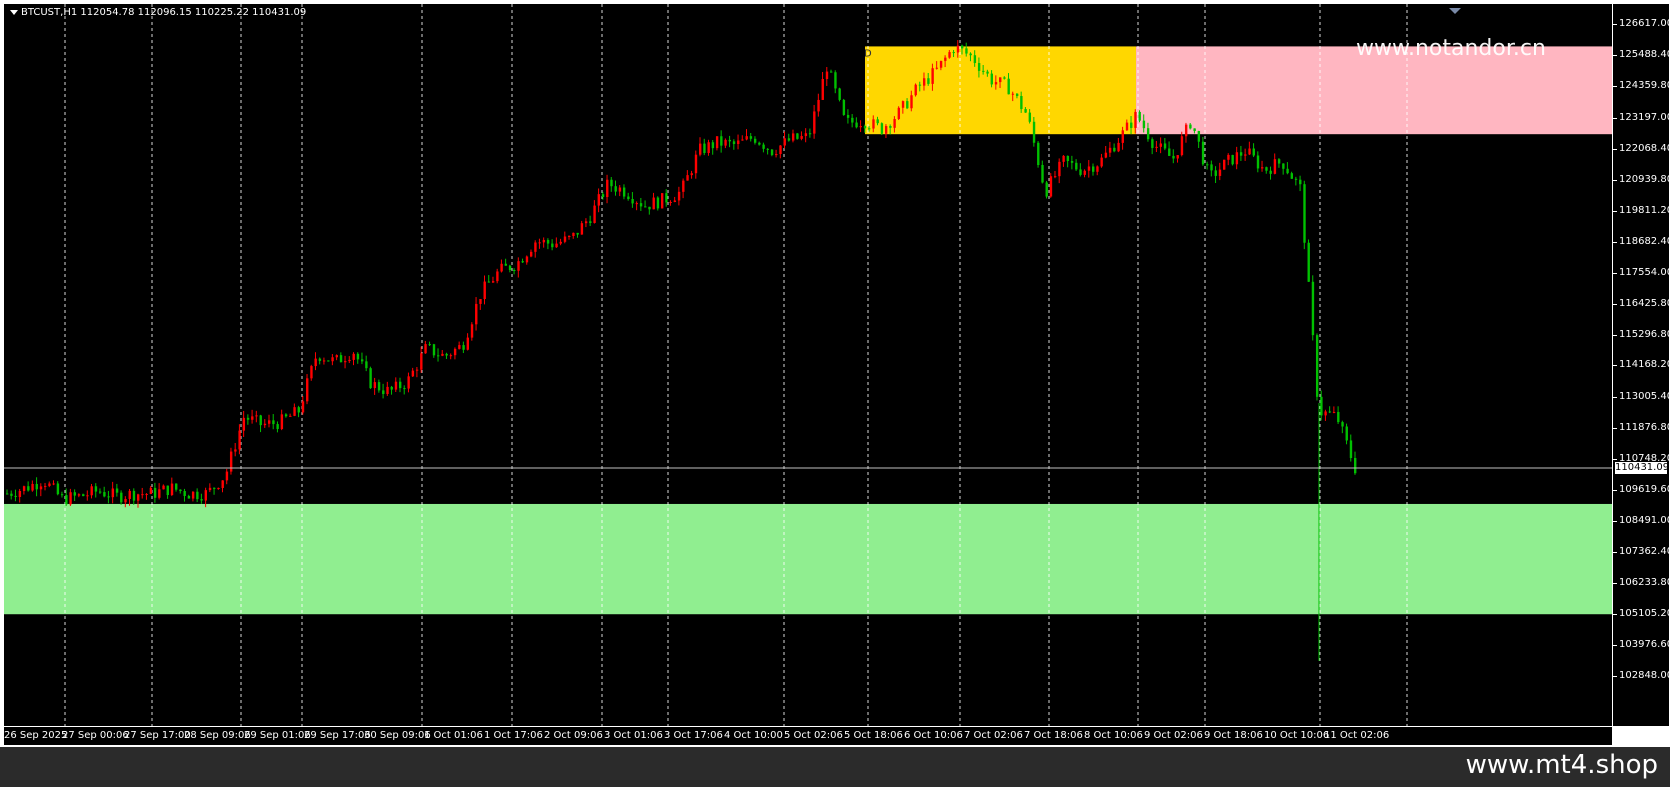 The image size is (1670, 787). Describe the element at coordinates (1644, 241) in the screenshot. I see `price-label: 118682.40` at that location.